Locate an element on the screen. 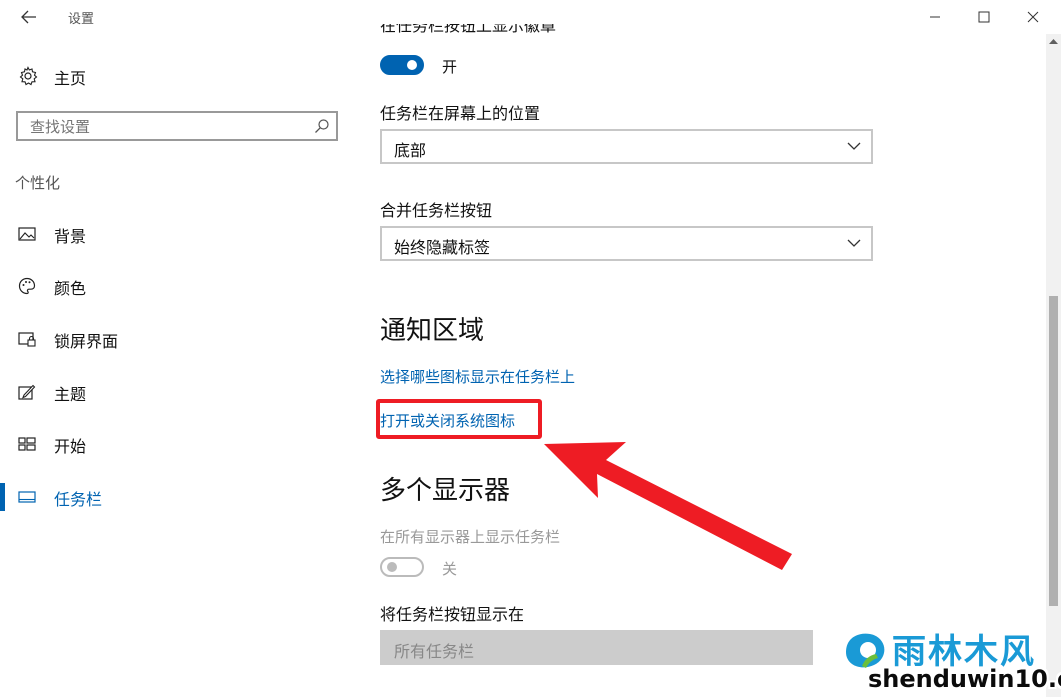 The image size is (1061, 697). select-value: 所有任务栏 is located at coordinates (434, 651).